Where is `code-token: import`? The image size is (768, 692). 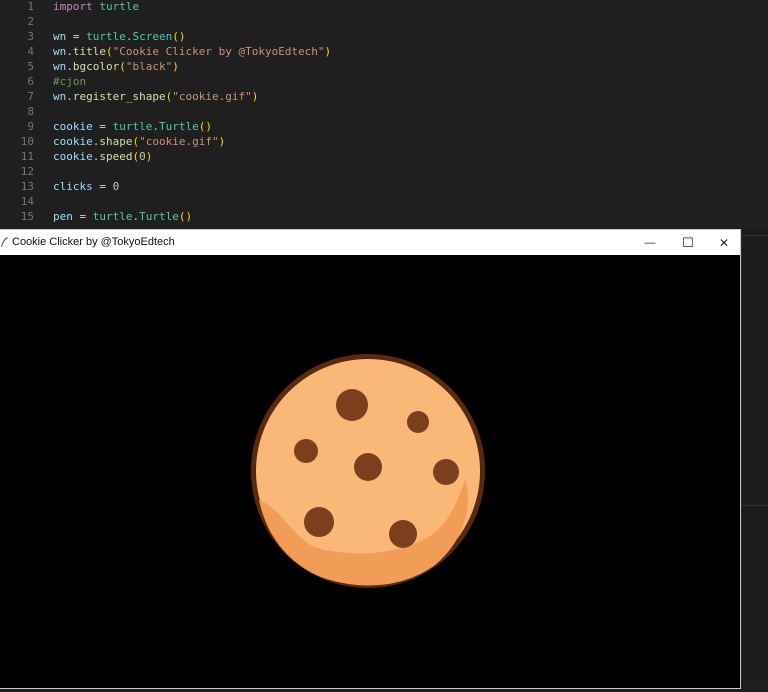 code-token: import is located at coordinates (73, 6).